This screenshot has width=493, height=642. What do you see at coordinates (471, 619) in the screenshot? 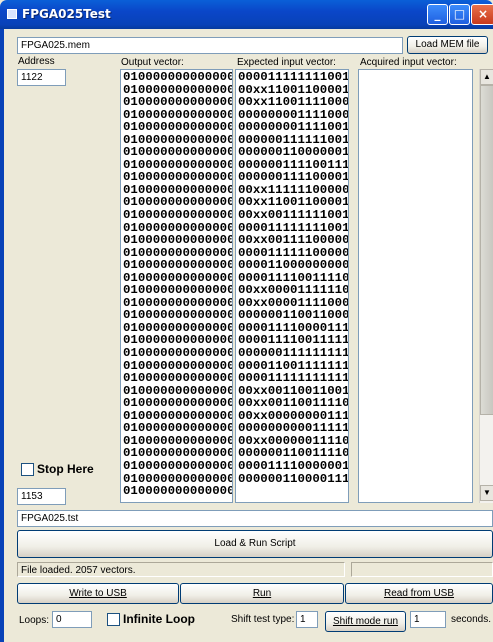
I see `seconds-label: seconds.` at bounding box center [471, 619].